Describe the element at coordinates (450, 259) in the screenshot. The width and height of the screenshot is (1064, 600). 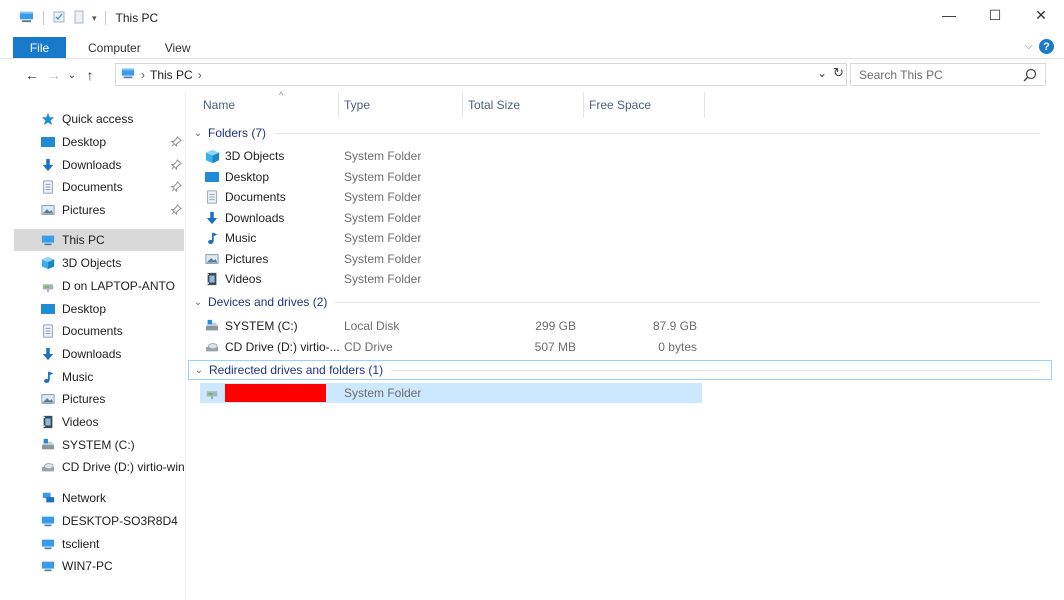
I see `list-item: Pictures System Folder` at that location.